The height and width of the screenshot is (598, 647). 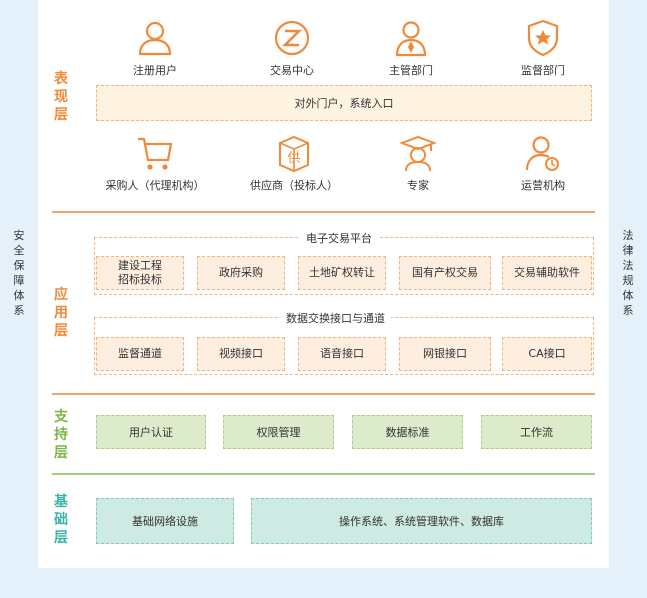 I want to click on support-item-label: 用户认证, so click(x=151, y=432).